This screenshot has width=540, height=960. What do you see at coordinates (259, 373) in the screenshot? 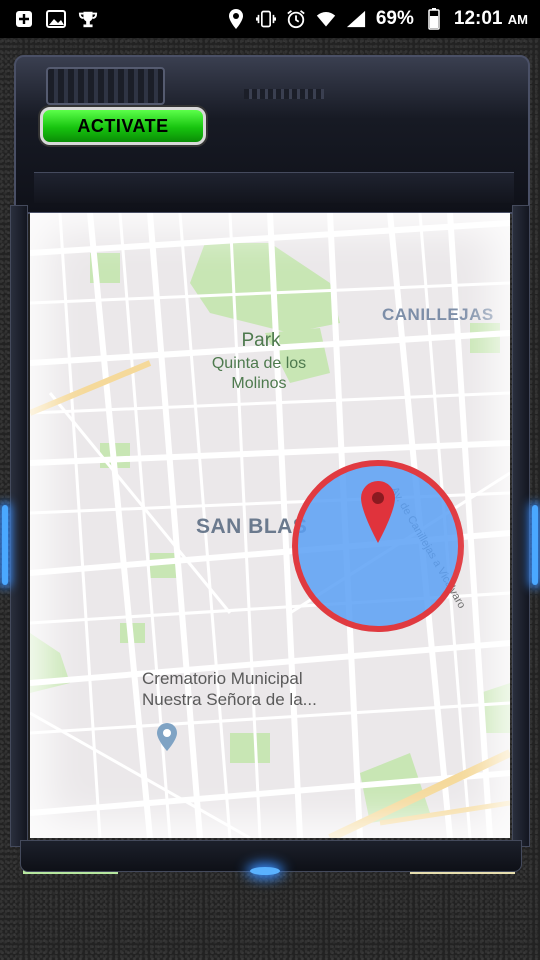
I see `map-label-quinta: Quinta de los Molinos` at bounding box center [259, 373].